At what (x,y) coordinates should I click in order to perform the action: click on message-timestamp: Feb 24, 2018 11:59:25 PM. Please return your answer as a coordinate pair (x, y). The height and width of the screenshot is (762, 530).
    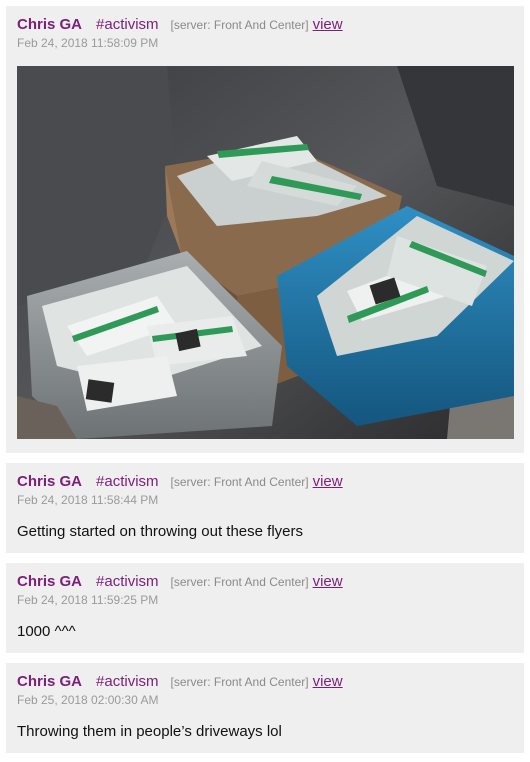
    Looking at the image, I should click on (88, 600).